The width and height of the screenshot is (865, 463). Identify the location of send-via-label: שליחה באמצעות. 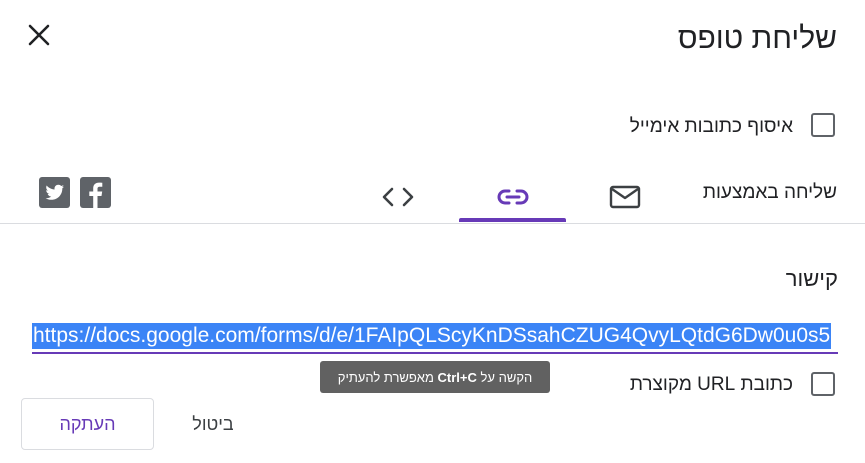
(769, 192).